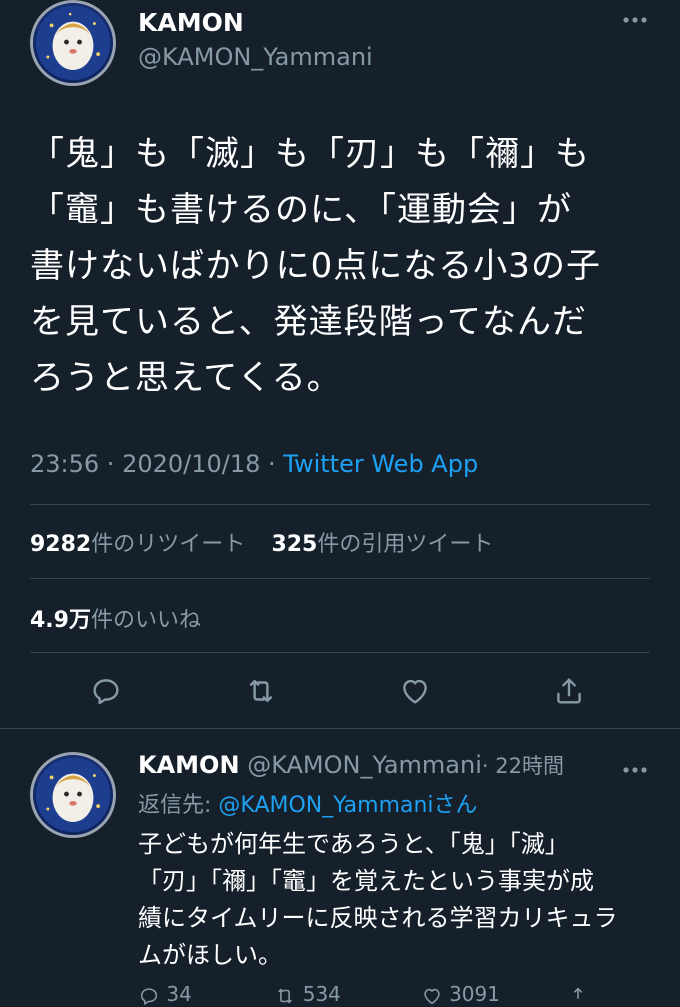 Image resolution: width=680 pixels, height=1007 pixels. Describe the element at coordinates (378, 918) in the screenshot. I see `reply-text-line: 績にタイムリーに反映される学習カリキュラ` at that location.